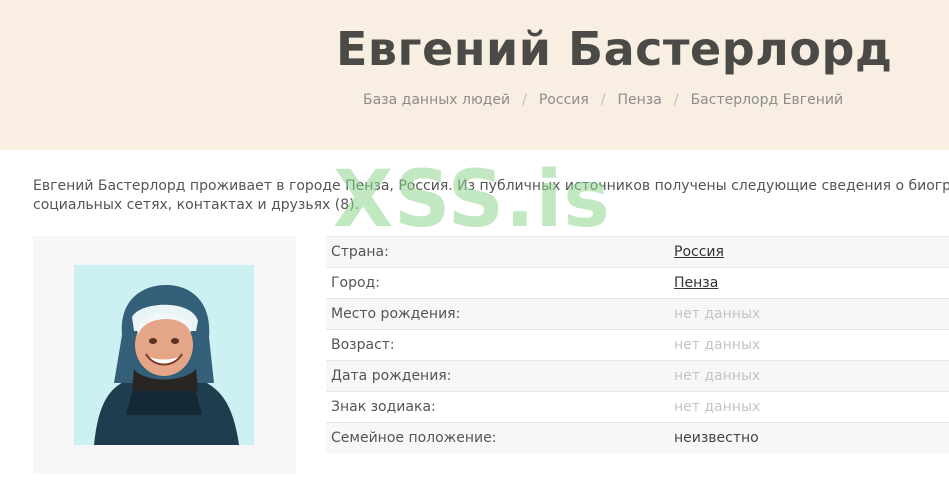  Describe the element at coordinates (472, 200) in the screenshot. I see `watermark-text: XSS.is` at that location.